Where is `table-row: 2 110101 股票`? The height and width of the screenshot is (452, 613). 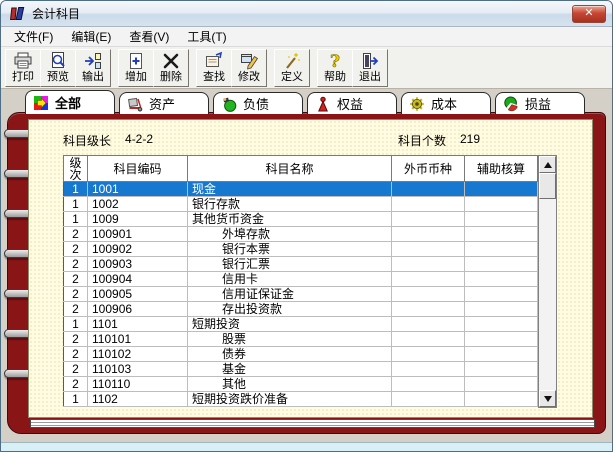
table-row: 2 110101 股票 is located at coordinates (300, 339).